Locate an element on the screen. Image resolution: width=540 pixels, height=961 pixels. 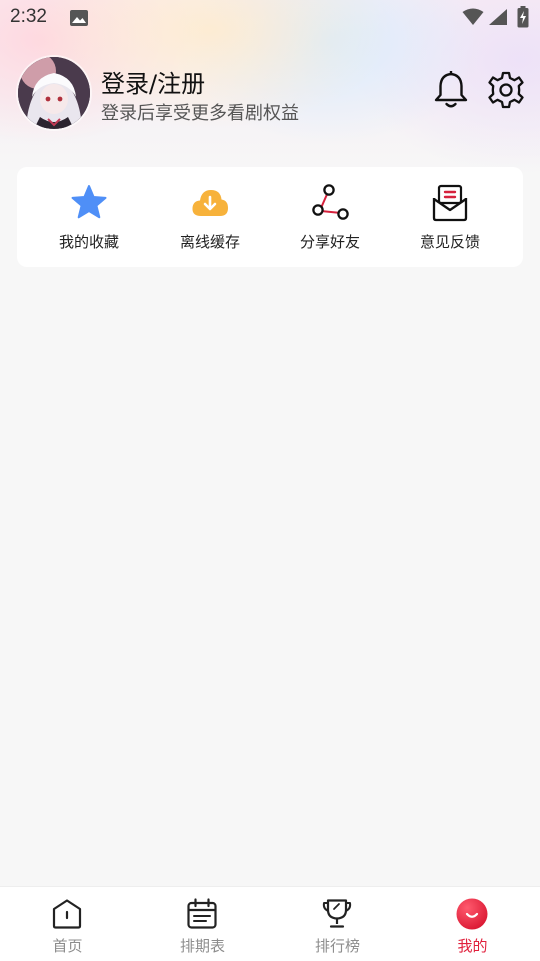
photo-notification-icon is located at coordinates (79, 20).